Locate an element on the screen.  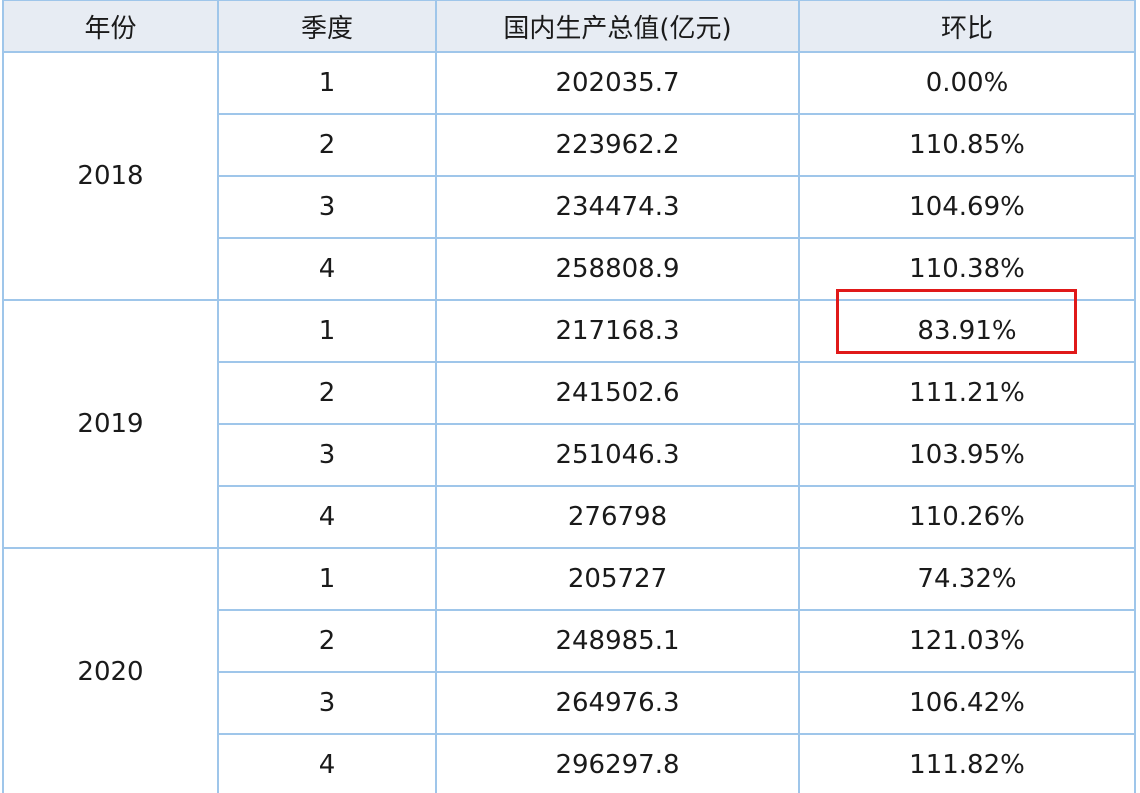
ratio-cell: 110.26% is located at coordinates (967, 517).